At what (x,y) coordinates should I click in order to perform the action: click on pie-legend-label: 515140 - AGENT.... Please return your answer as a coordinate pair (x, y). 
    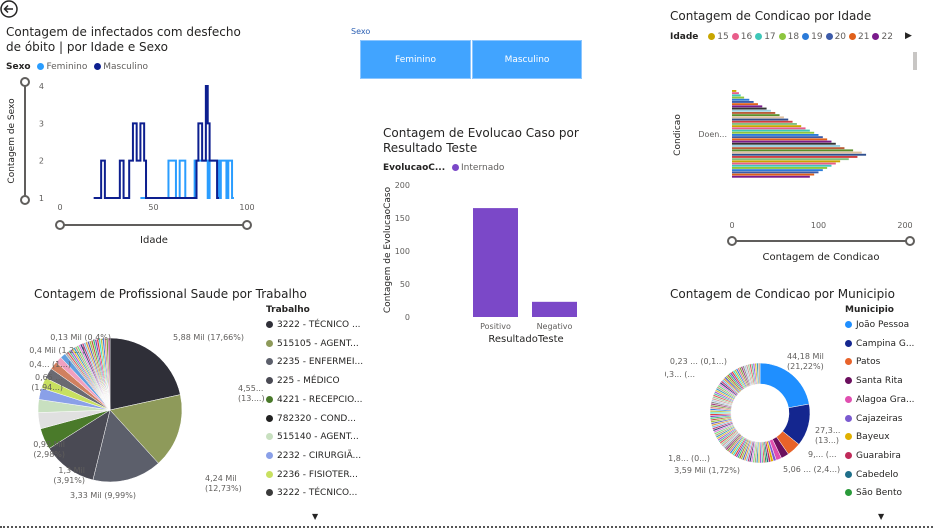
    Looking at the image, I should click on (318, 437).